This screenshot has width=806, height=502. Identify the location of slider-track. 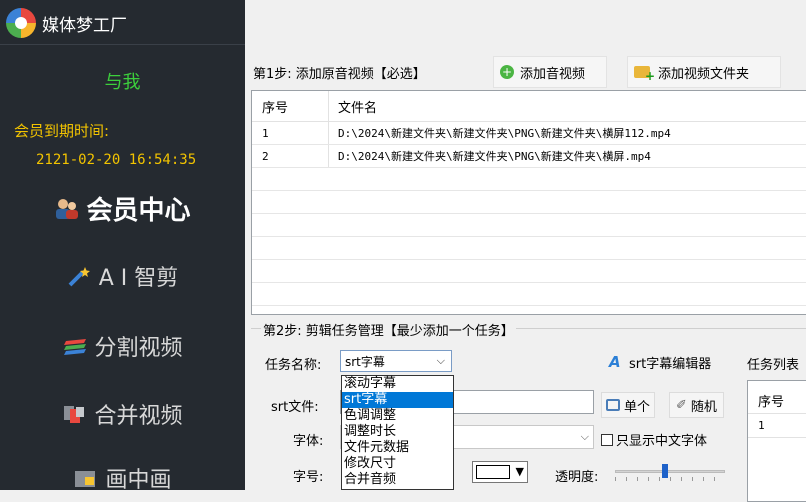
(670, 471).